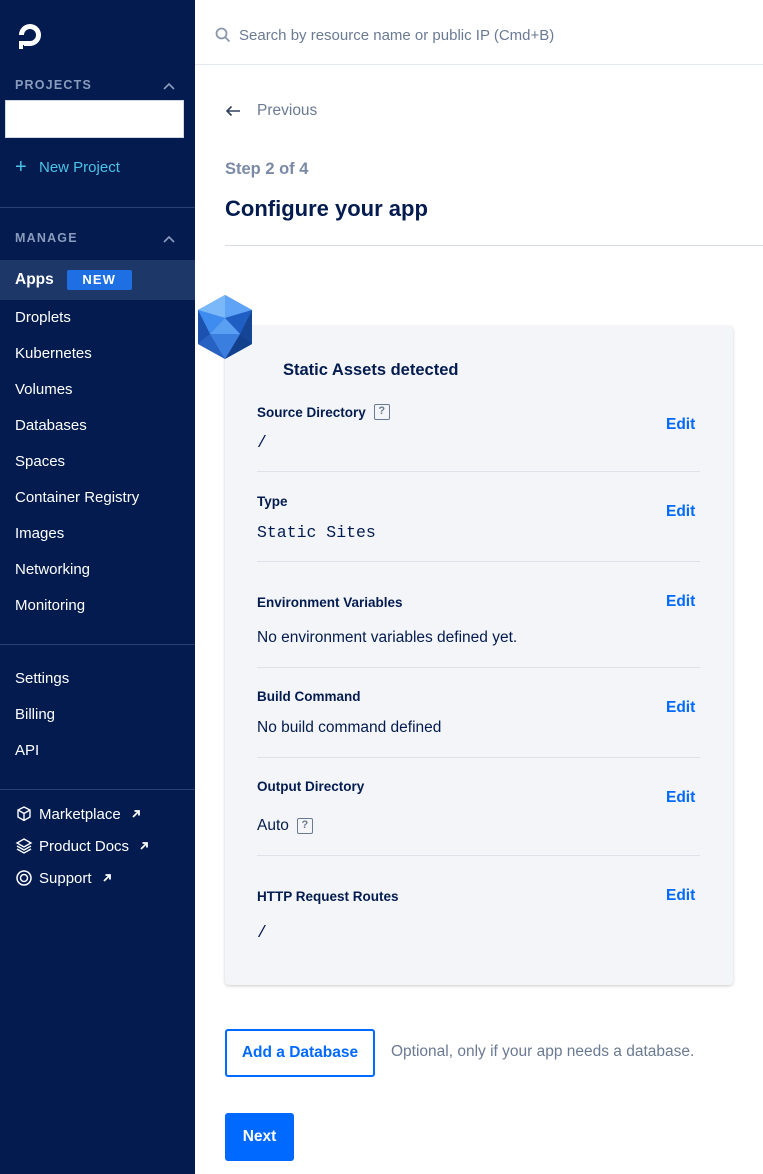 The height and width of the screenshot is (1174, 763). I want to click on projects-heading: PROJECTS, so click(53, 85).